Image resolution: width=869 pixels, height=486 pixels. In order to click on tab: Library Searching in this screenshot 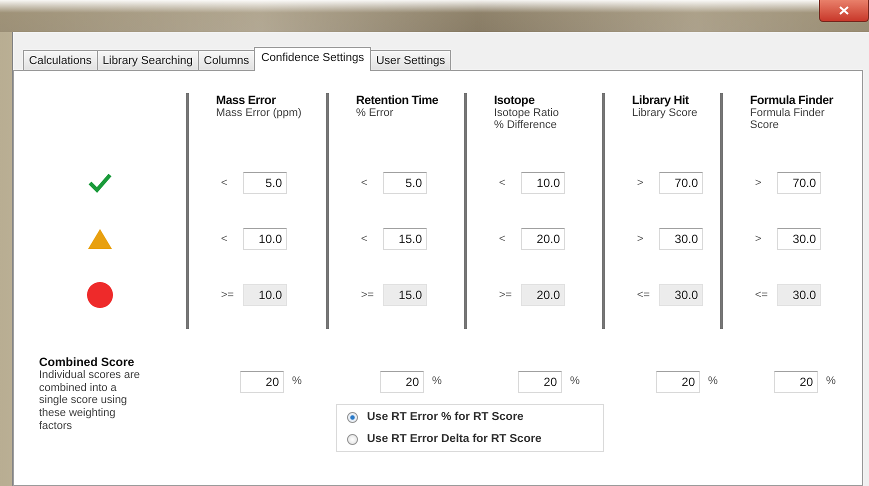, I will do `click(147, 60)`.